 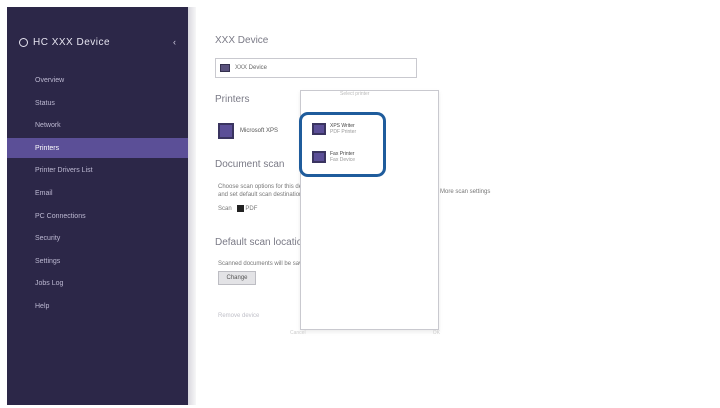 I want to click on sidebar-item-label: Overview, so click(x=50, y=80).